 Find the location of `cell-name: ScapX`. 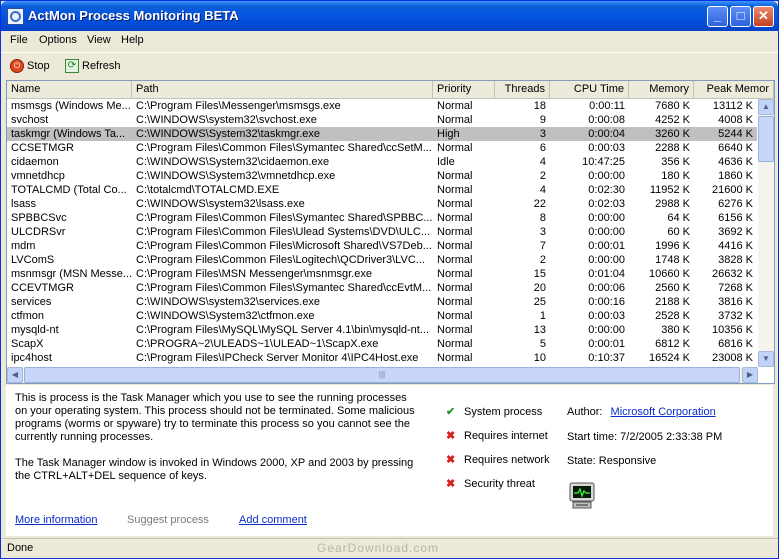

cell-name: ScapX is located at coordinates (27, 344).